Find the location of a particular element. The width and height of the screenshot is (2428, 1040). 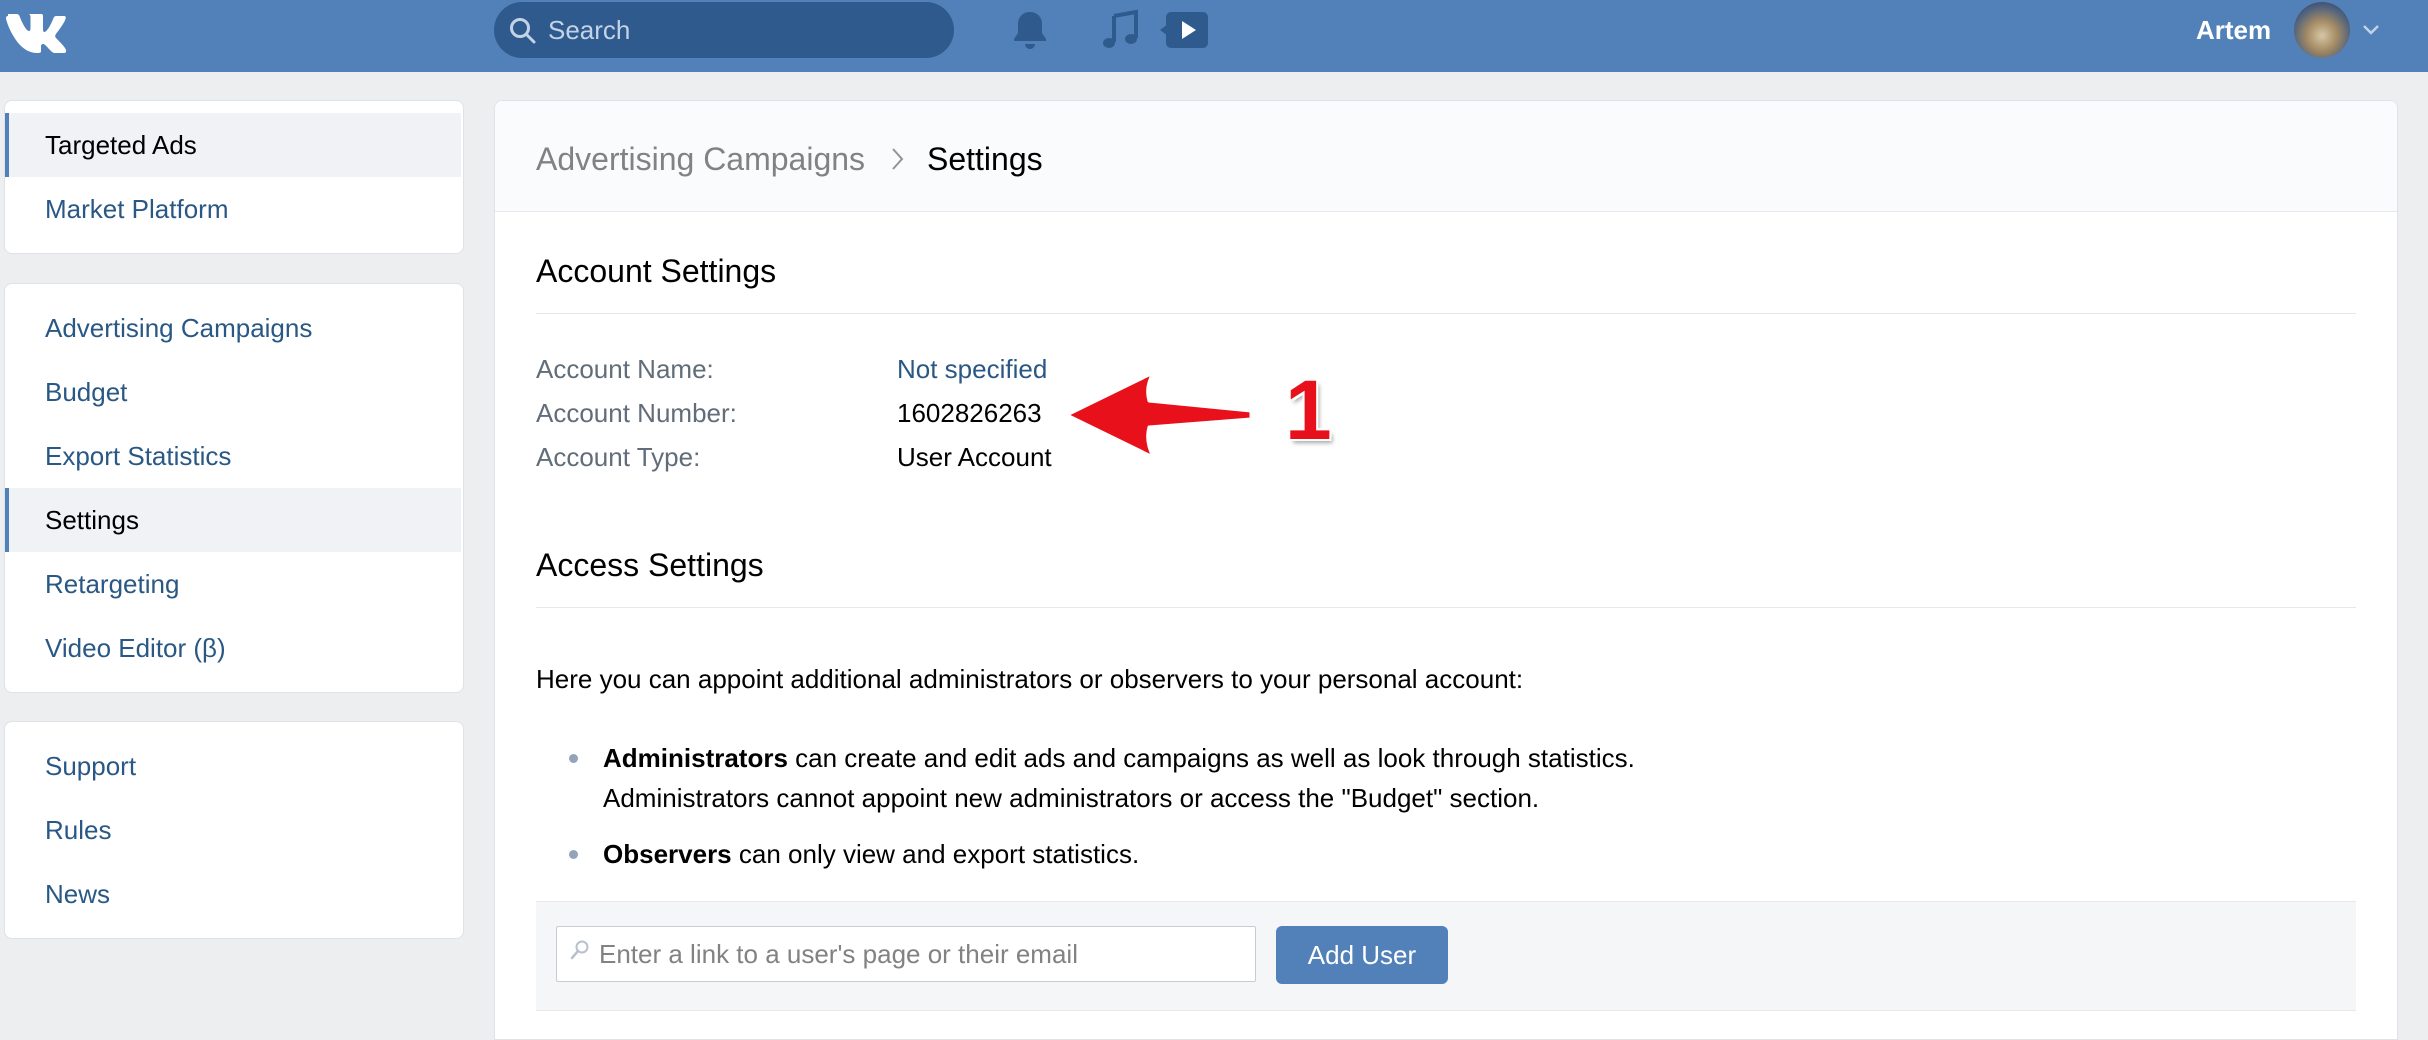

search-box is located at coordinates (724, 30).